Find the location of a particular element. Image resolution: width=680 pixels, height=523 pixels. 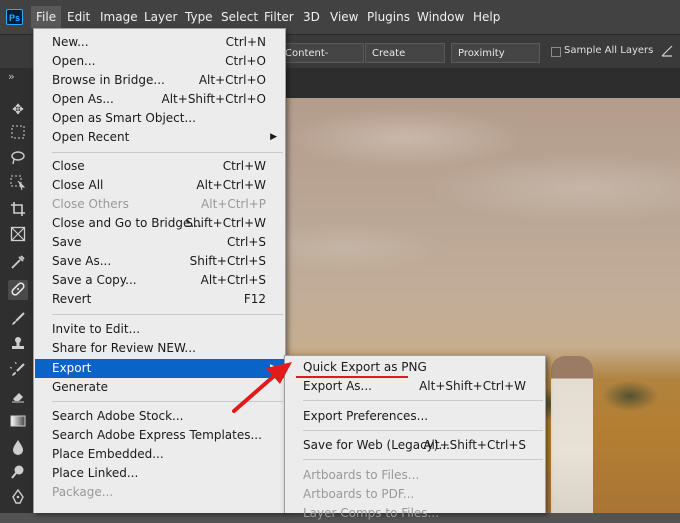

file-menu-item-shortcut: Alt+Ctrl+P is located at coordinates (233, 204).